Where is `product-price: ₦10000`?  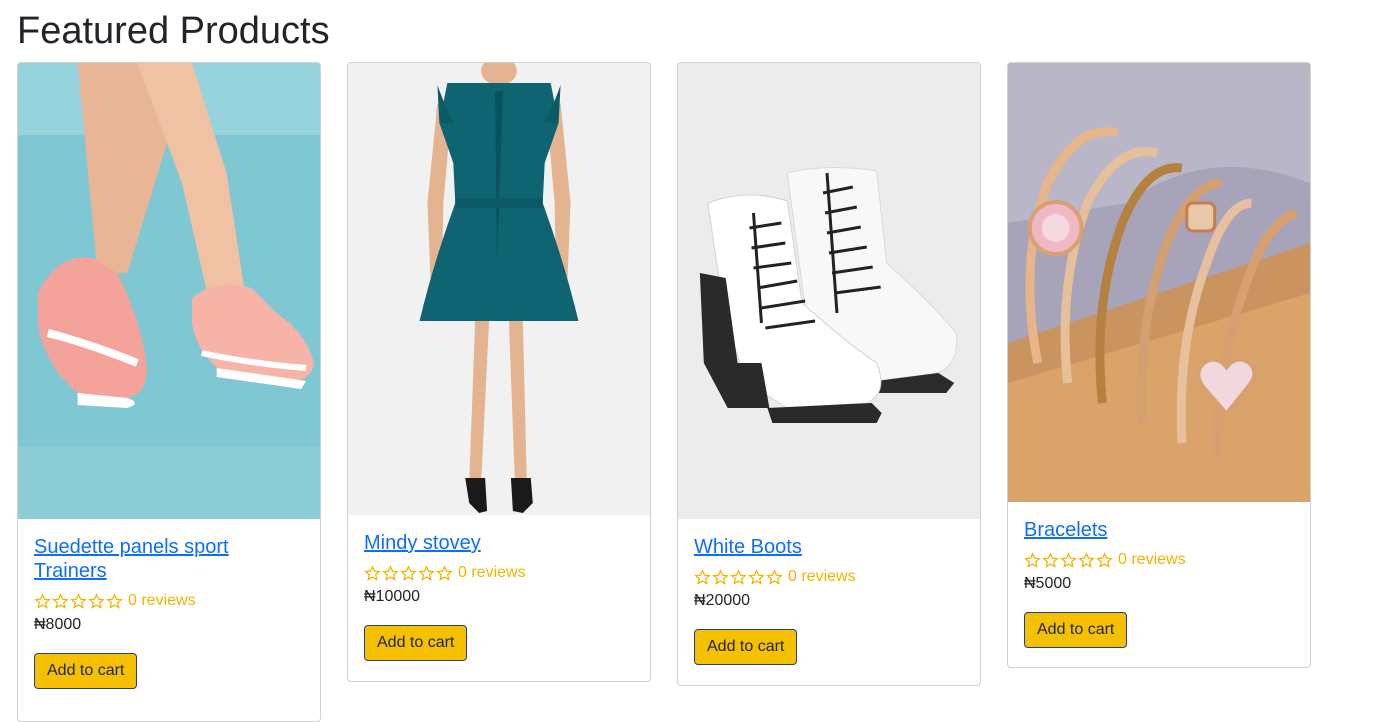 product-price: ₦10000 is located at coordinates (392, 596).